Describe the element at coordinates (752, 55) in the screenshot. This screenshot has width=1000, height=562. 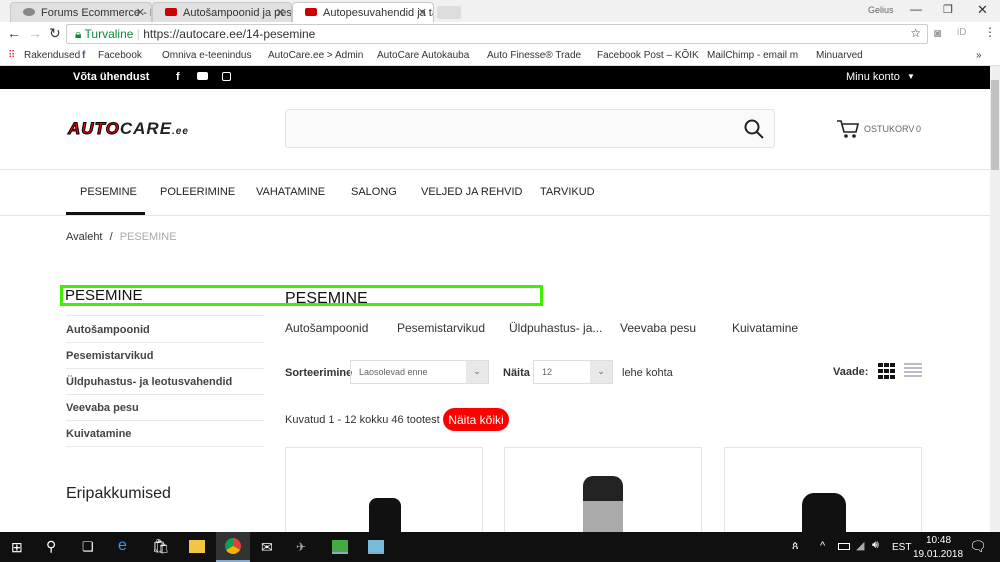
I see `bookmark: MailChimp - email m` at that location.